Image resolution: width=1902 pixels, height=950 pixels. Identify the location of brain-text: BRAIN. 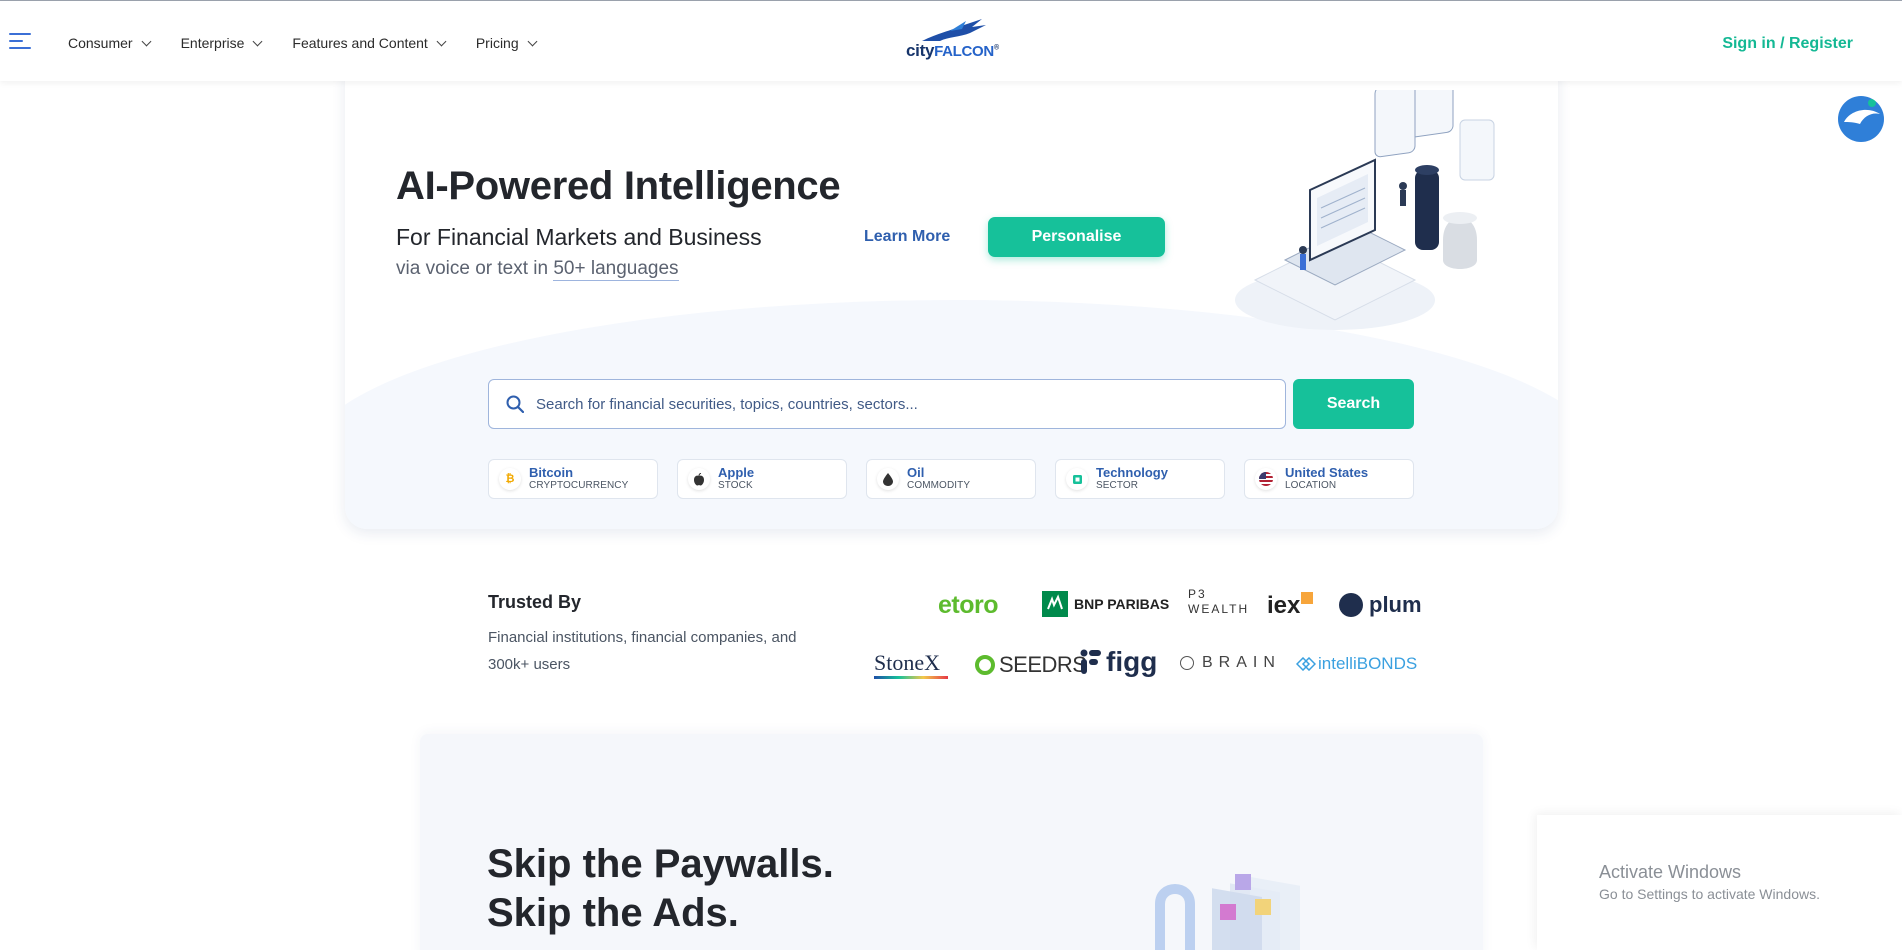
(1241, 662).